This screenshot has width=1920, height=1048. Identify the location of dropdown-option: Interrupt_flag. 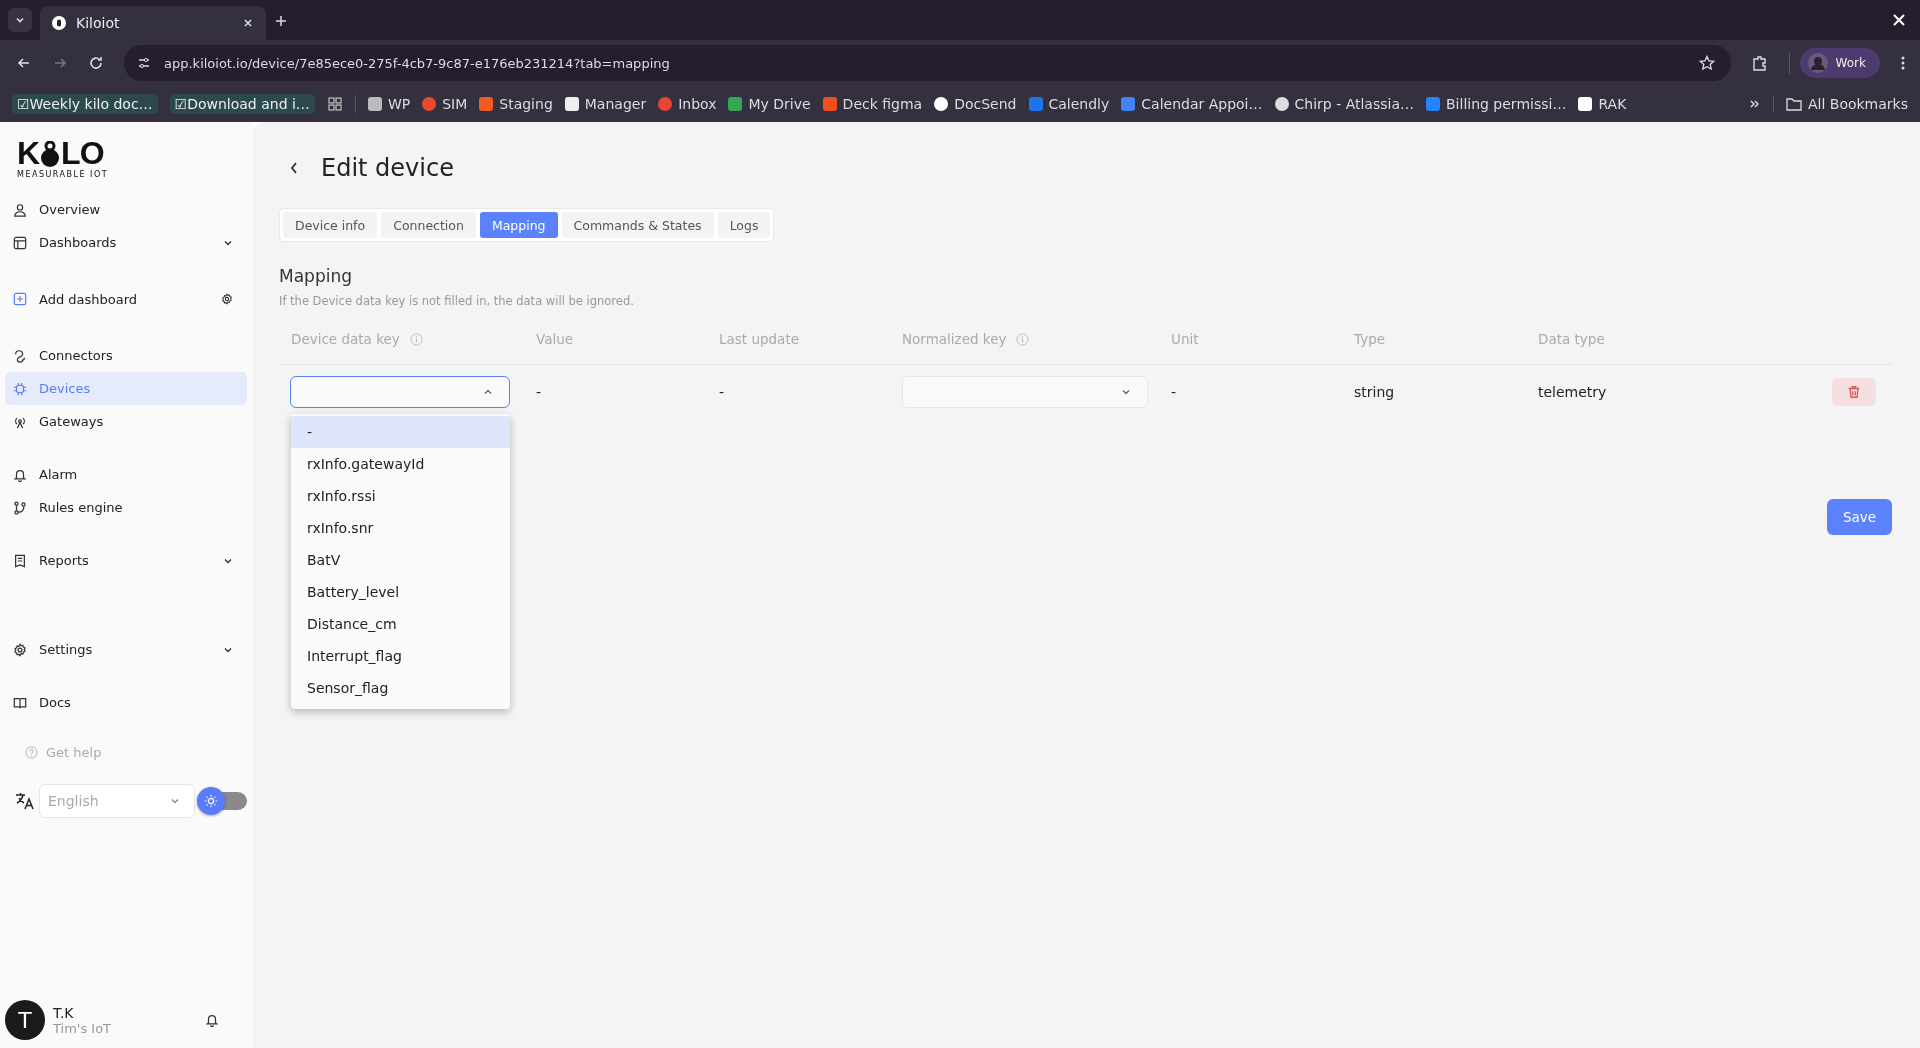
(400, 656).